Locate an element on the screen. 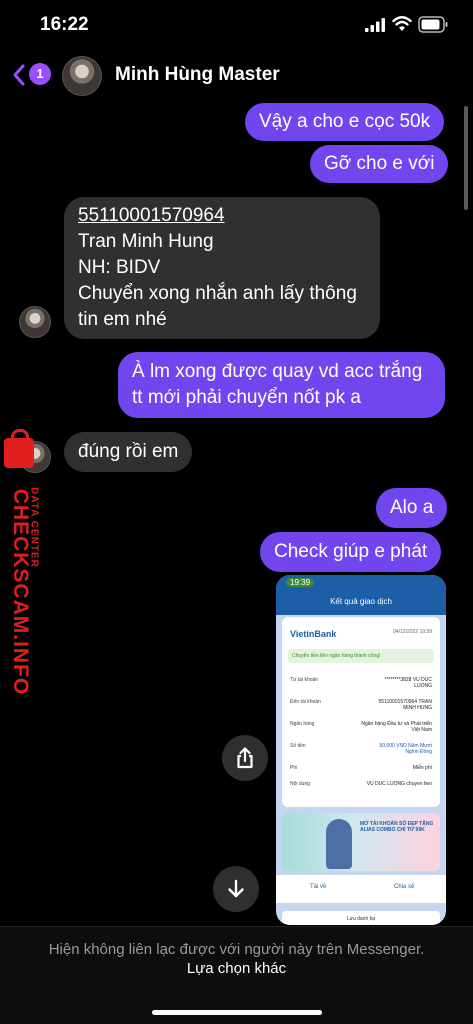  message-outgoing: Vậy a cho e cọc 50k is located at coordinates (345, 122).